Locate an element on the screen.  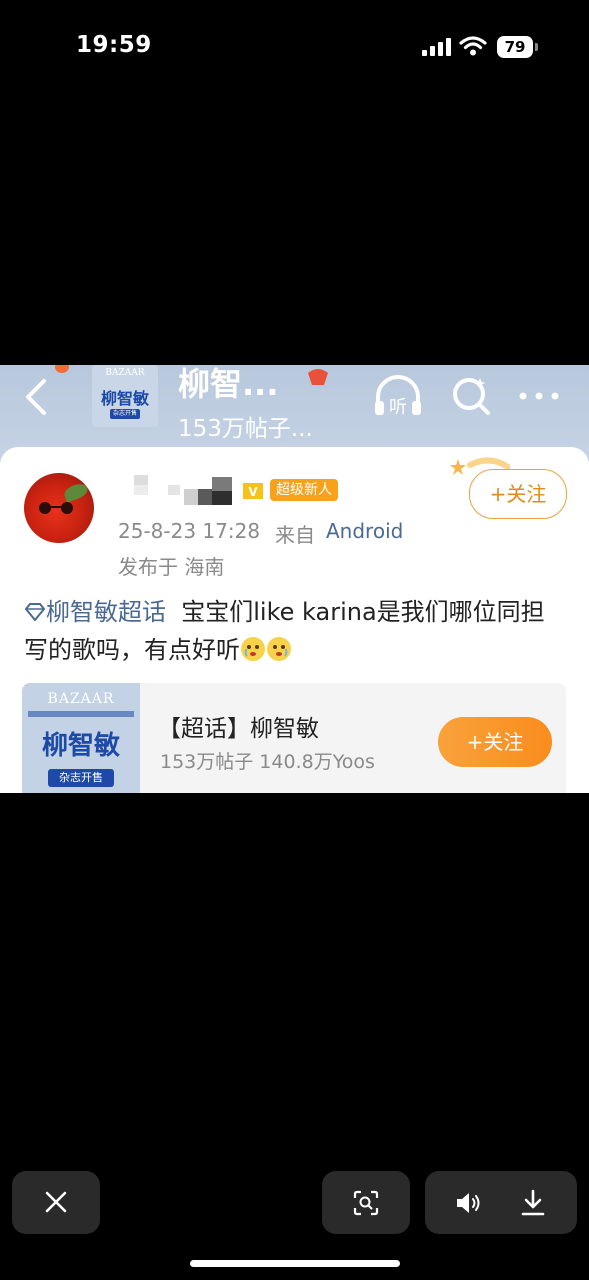
avatar-glasses is located at coordinates (56, 508).